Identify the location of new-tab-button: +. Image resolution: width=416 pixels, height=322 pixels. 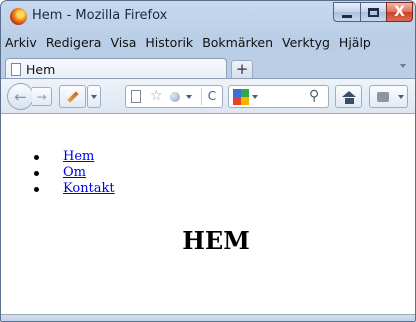
(242, 69).